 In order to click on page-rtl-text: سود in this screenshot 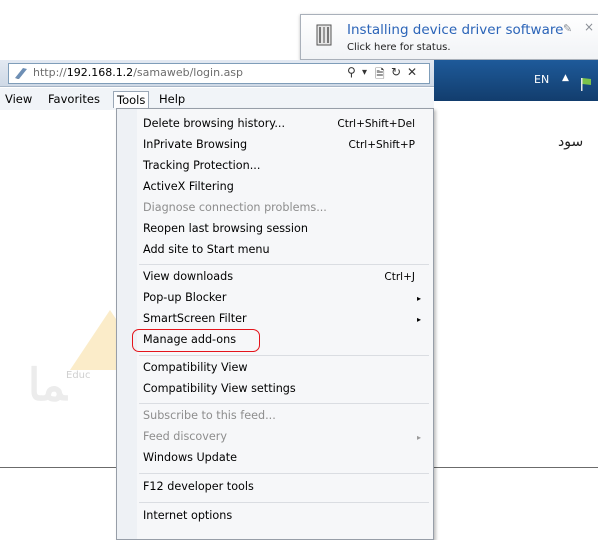, I will do `click(571, 142)`.